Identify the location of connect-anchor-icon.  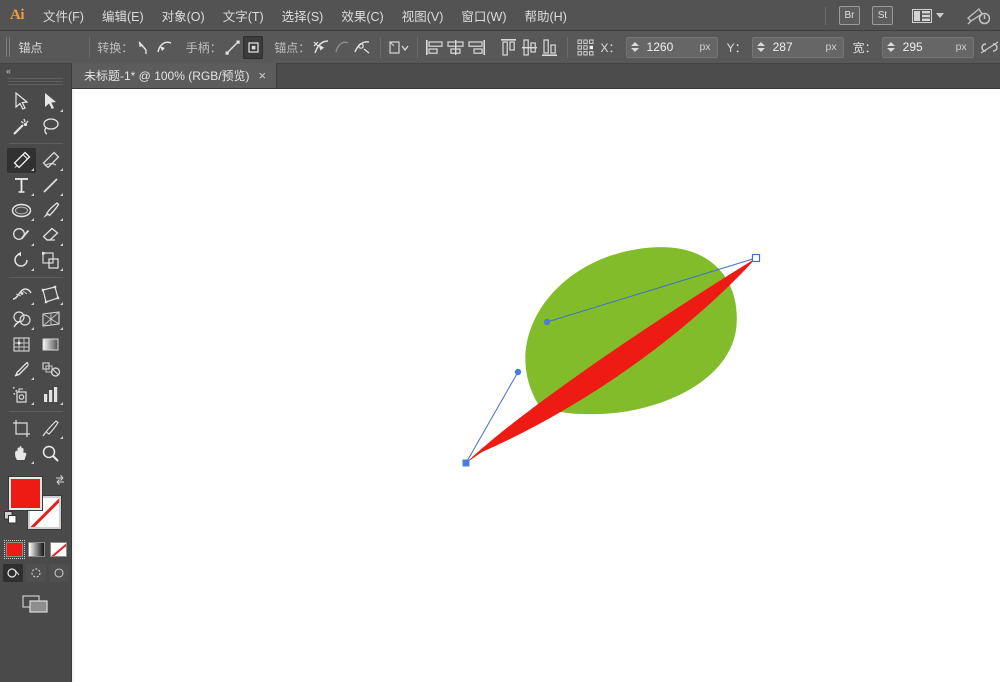
(341, 47).